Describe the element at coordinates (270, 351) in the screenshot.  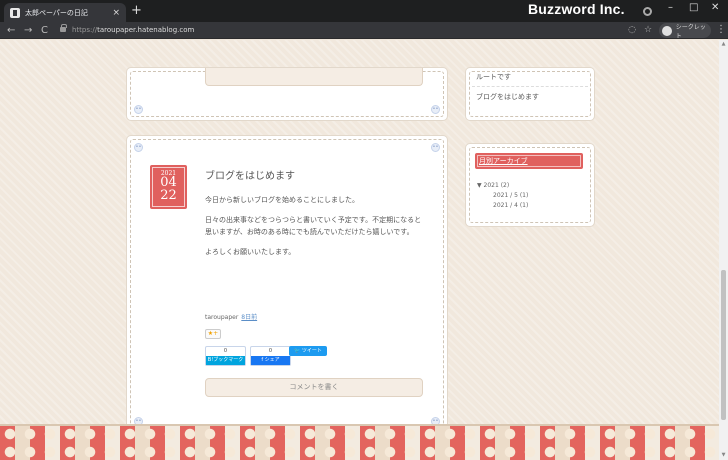
I see `facebook-count: 0` at that location.